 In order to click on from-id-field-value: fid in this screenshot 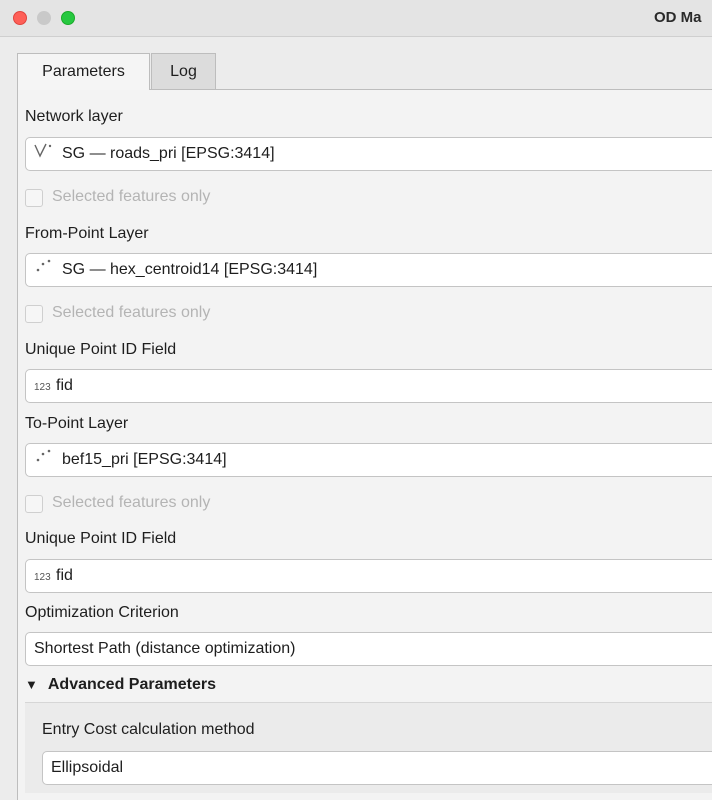, I will do `click(64, 385)`.